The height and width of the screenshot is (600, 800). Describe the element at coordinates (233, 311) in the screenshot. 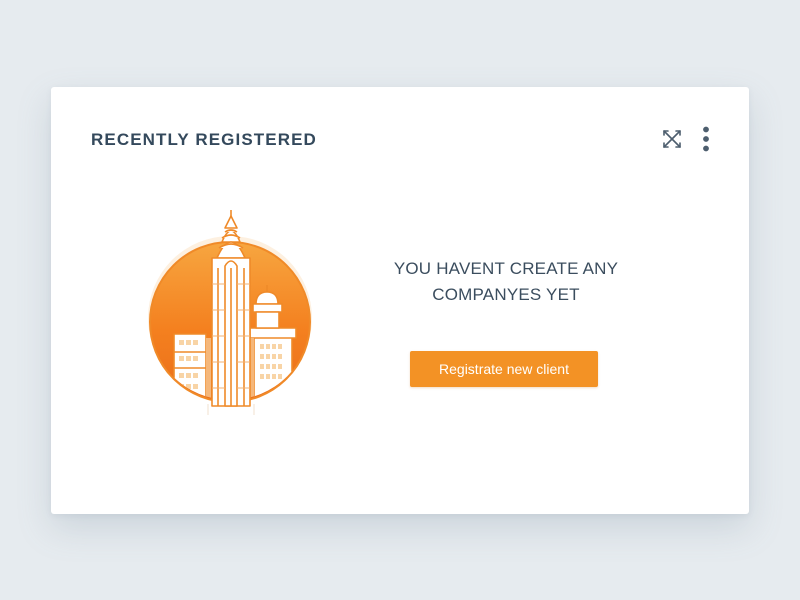

I see `city-buildings-icon` at that location.